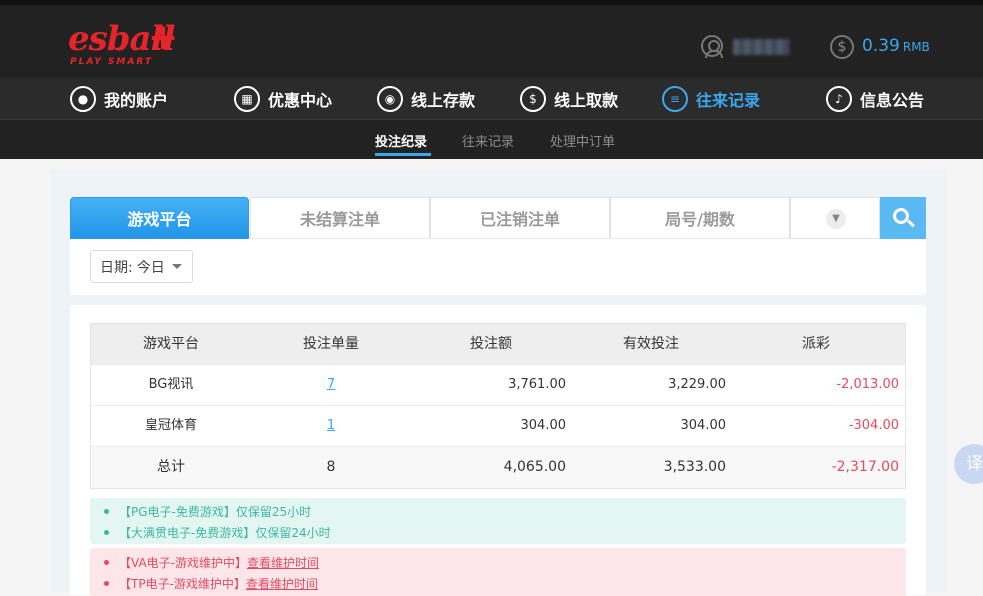 This screenshot has width=983, height=596. What do you see at coordinates (892, 100) in the screenshot?
I see `nav-label: 信息公告` at bounding box center [892, 100].